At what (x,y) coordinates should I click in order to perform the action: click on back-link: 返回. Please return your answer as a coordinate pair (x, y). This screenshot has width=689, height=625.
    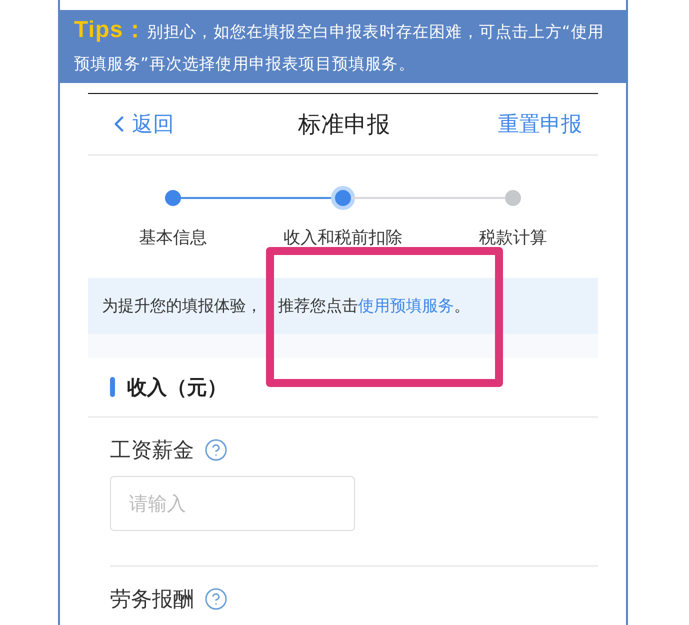
    Looking at the image, I should click on (140, 124).